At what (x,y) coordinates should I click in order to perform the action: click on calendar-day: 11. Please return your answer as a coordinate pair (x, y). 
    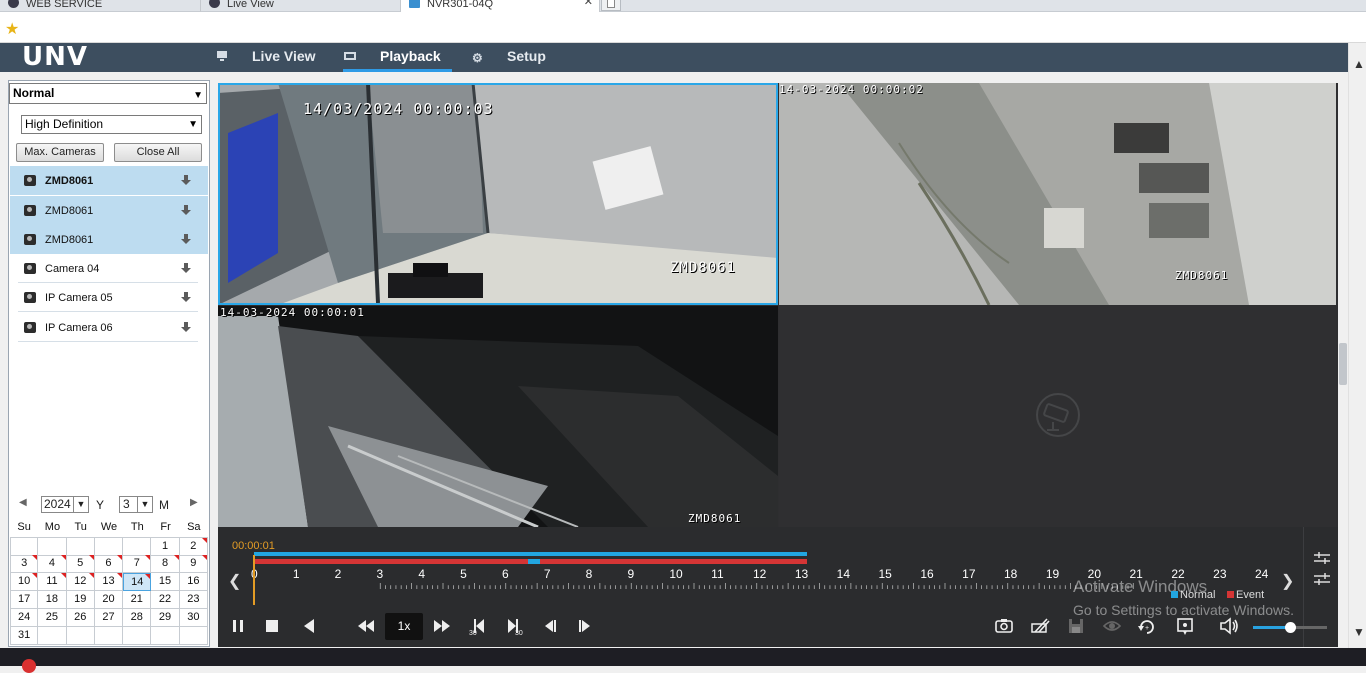
    Looking at the image, I should click on (52, 582).